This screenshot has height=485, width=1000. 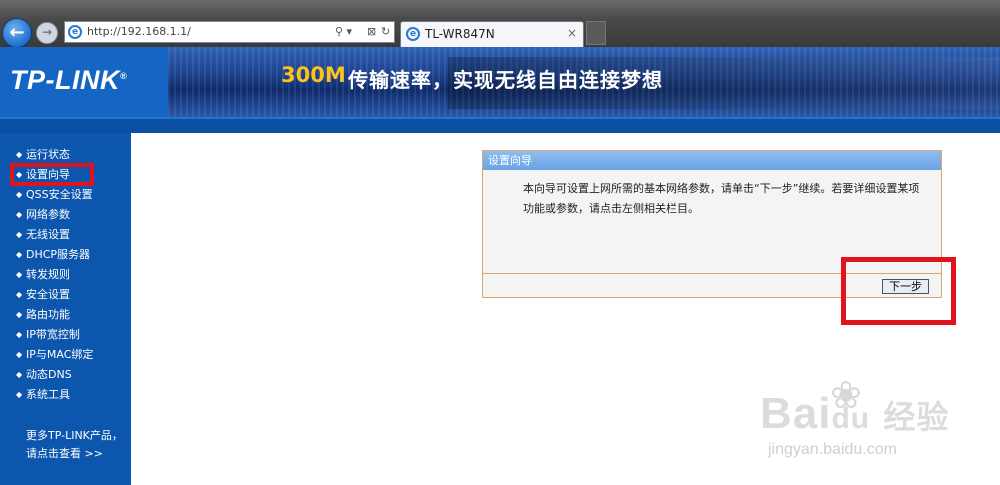 I want to click on compat-view-icon: ⊠, so click(x=371, y=31).